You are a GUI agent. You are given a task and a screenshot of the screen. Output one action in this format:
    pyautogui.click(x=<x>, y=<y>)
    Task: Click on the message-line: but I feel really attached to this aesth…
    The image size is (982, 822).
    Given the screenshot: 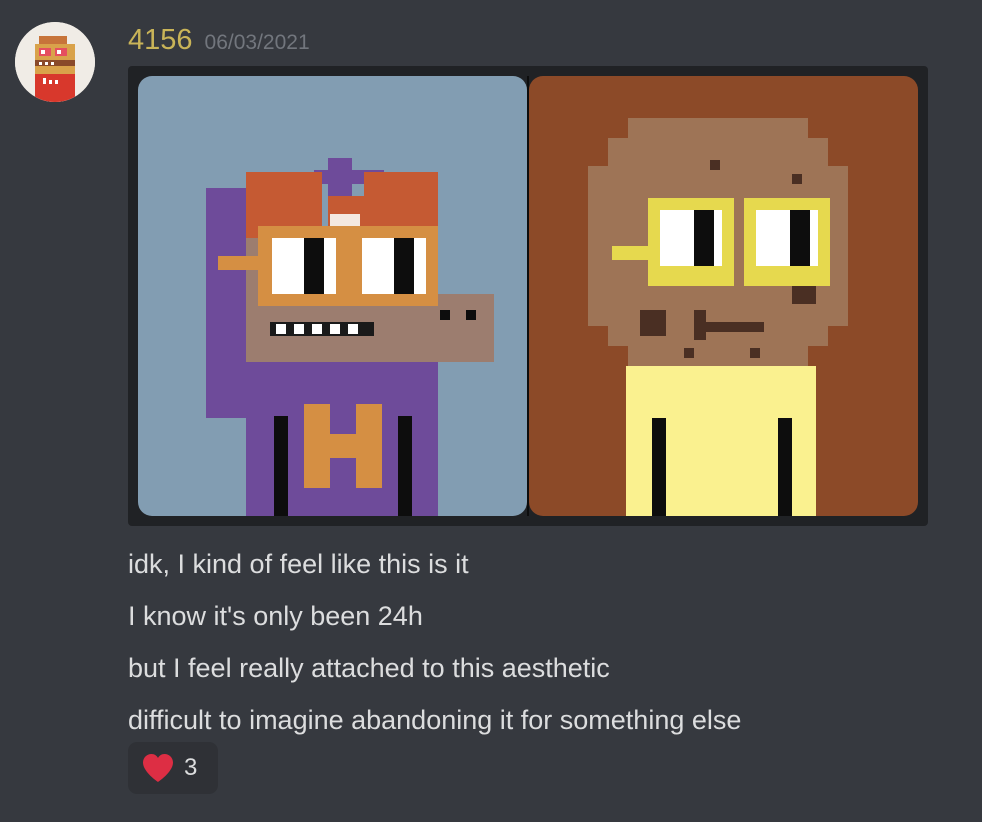 What is the action you would take?
    pyautogui.click(x=369, y=668)
    